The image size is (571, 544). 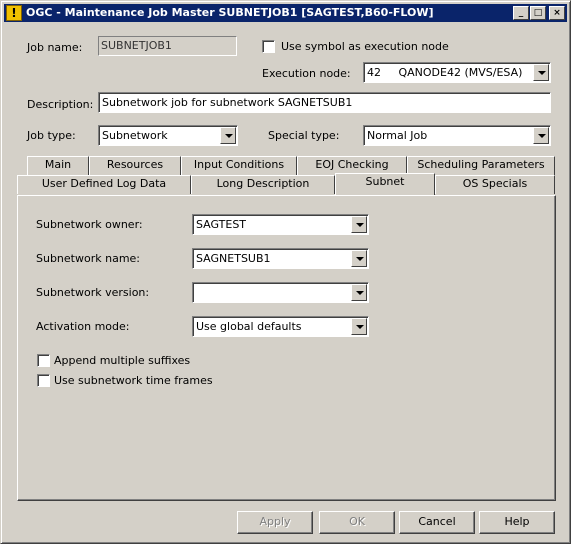 I want to click on execution-node-value: 42 QANODE42 (MVS/ESA), so click(x=445, y=72).